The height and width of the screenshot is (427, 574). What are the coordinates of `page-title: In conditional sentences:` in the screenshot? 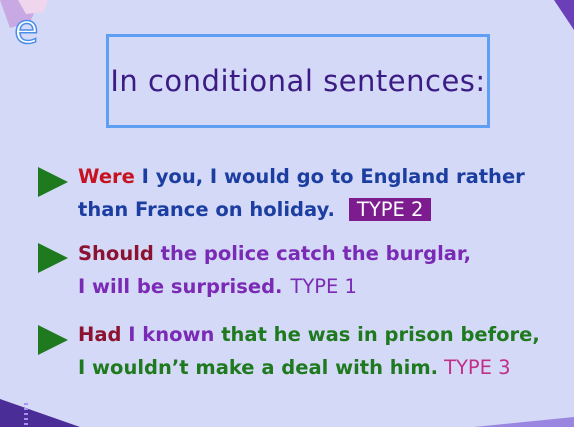 It's located at (298, 81).